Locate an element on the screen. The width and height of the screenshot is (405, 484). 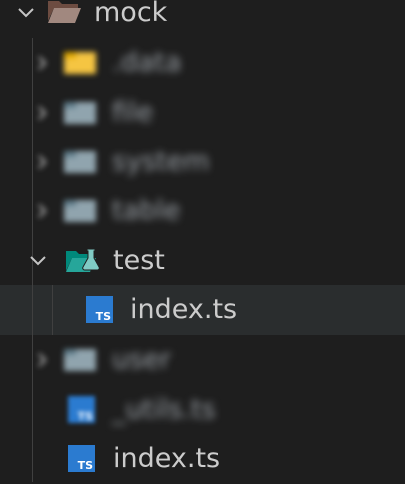
tree-item-file-selected: TS index.ts is located at coordinates (202, 310).